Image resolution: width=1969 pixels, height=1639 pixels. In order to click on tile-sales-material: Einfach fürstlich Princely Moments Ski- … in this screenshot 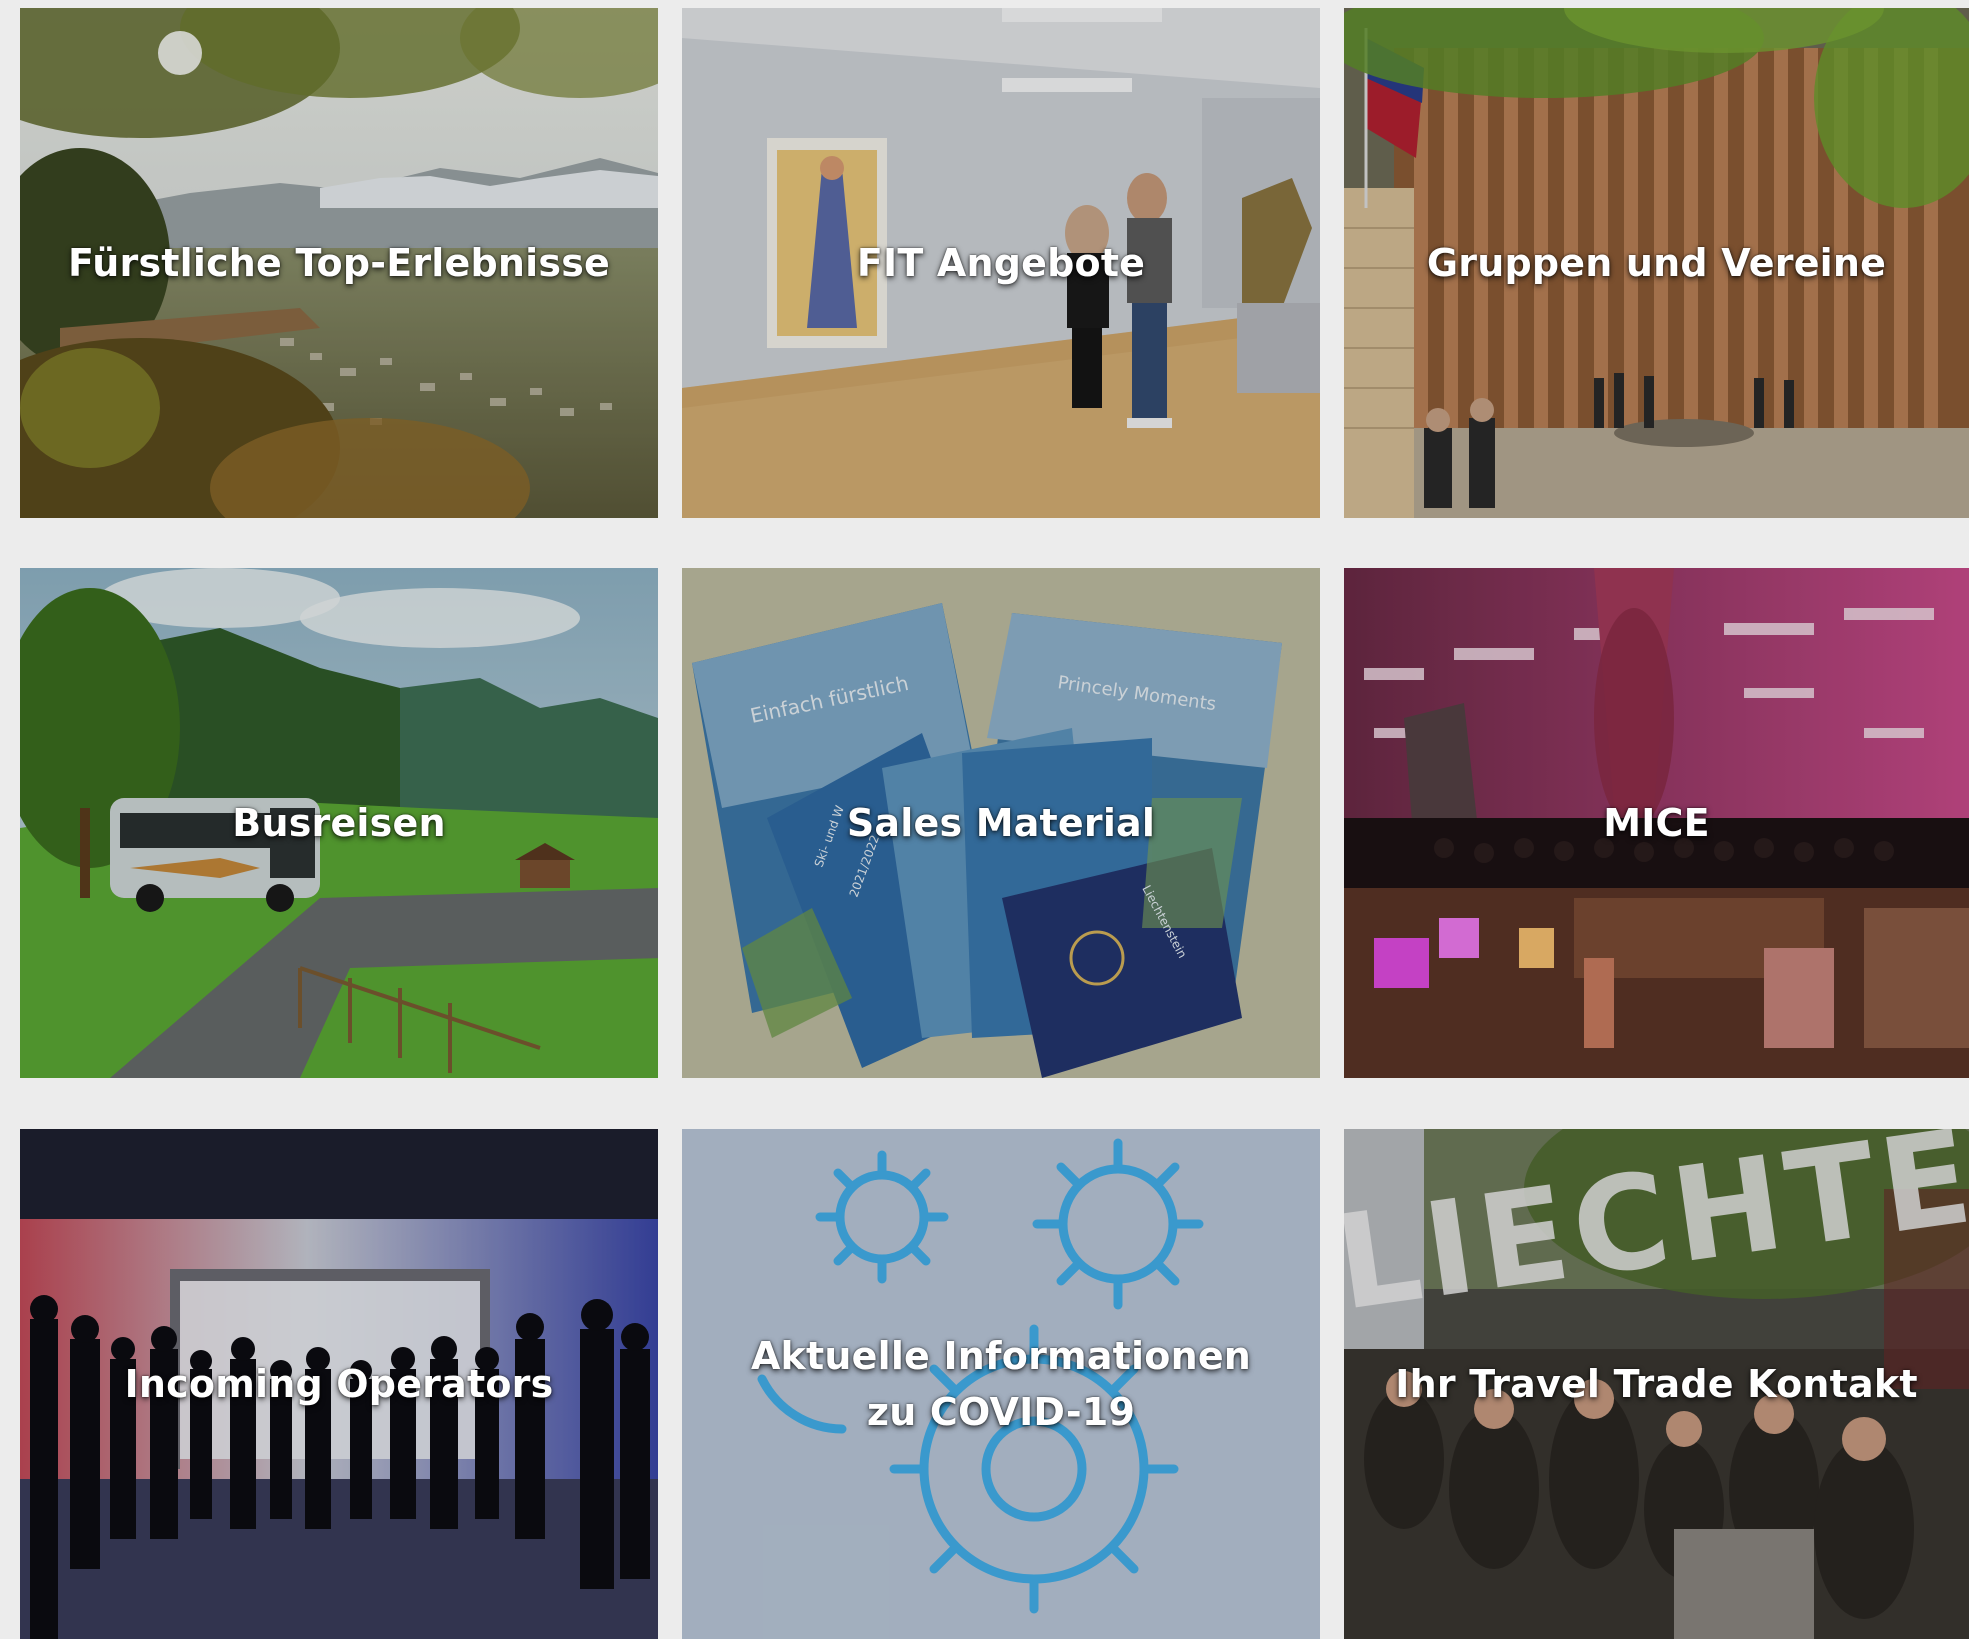, I will do `click(1001, 823)`.